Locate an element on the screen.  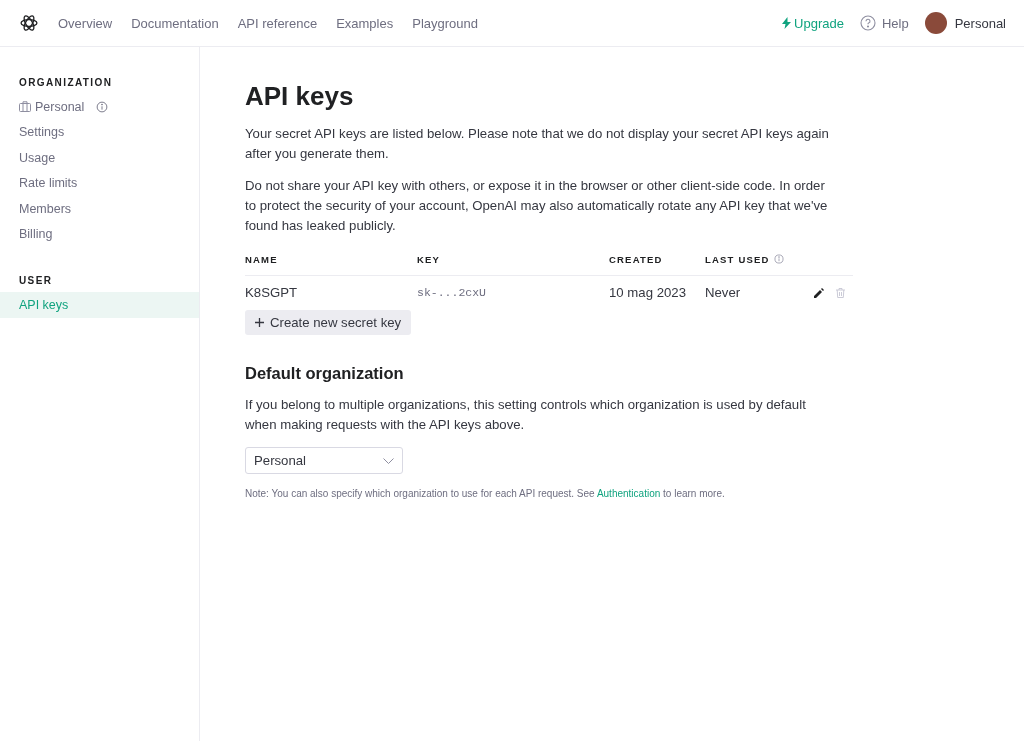
section-heading: USER is located at coordinates (36, 280).